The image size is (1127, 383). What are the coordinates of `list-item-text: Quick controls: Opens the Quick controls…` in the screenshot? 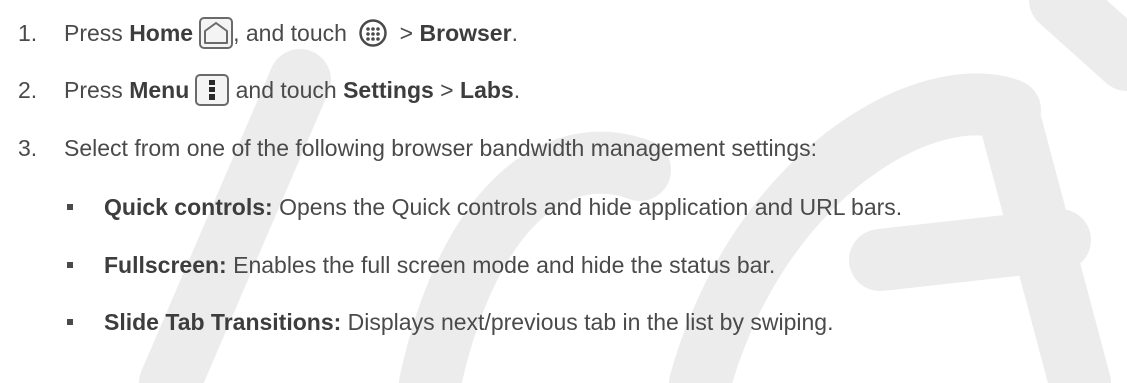 It's located at (503, 207).